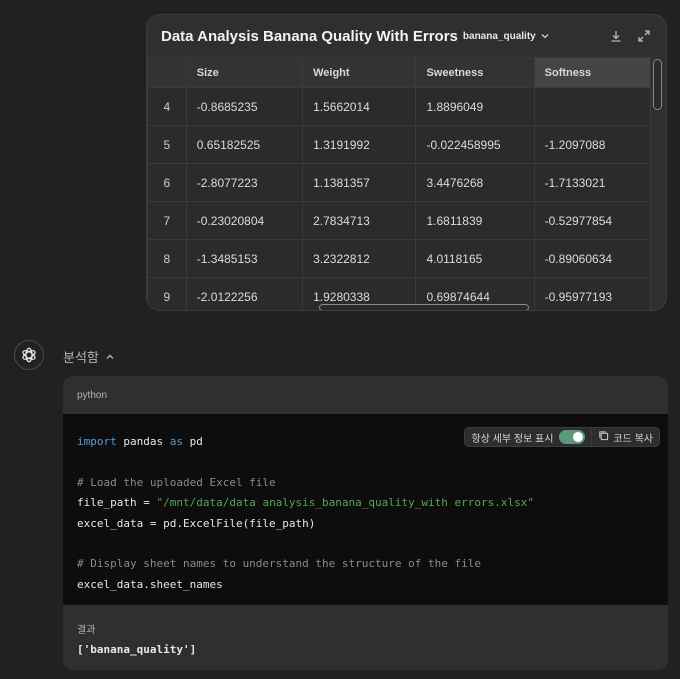 This screenshot has width=680, height=679. I want to click on table-cell: 4.0118165, so click(475, 258).